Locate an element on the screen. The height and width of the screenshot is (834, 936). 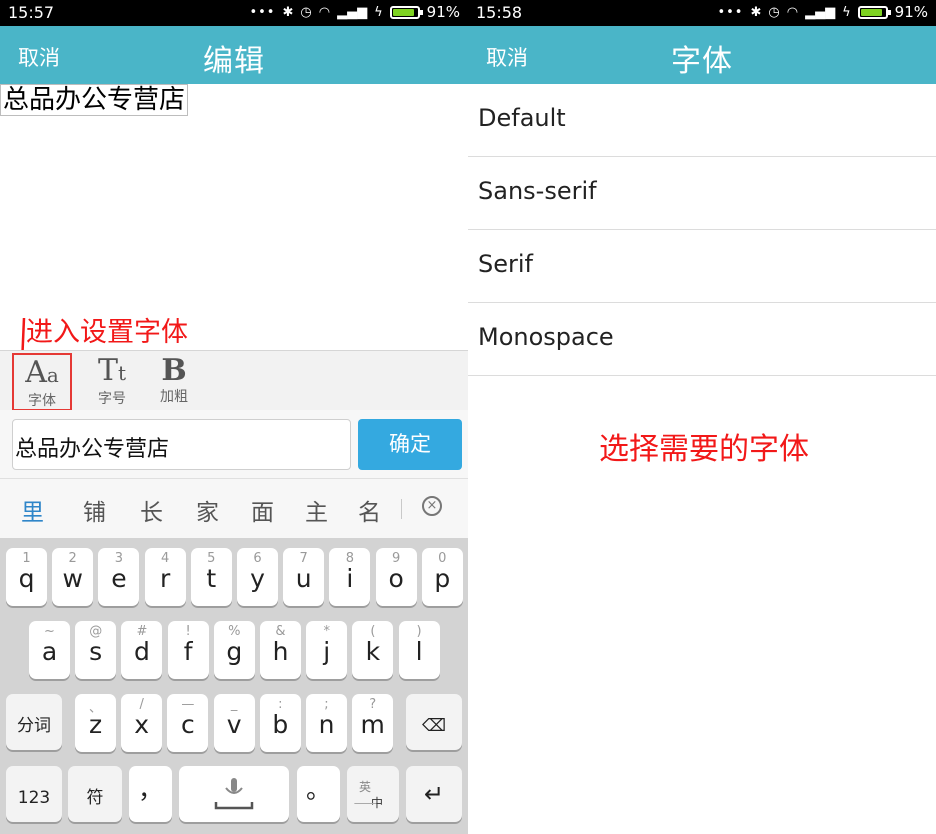
text-input: 总品办公专营店 is located at coordinates (181, 444).